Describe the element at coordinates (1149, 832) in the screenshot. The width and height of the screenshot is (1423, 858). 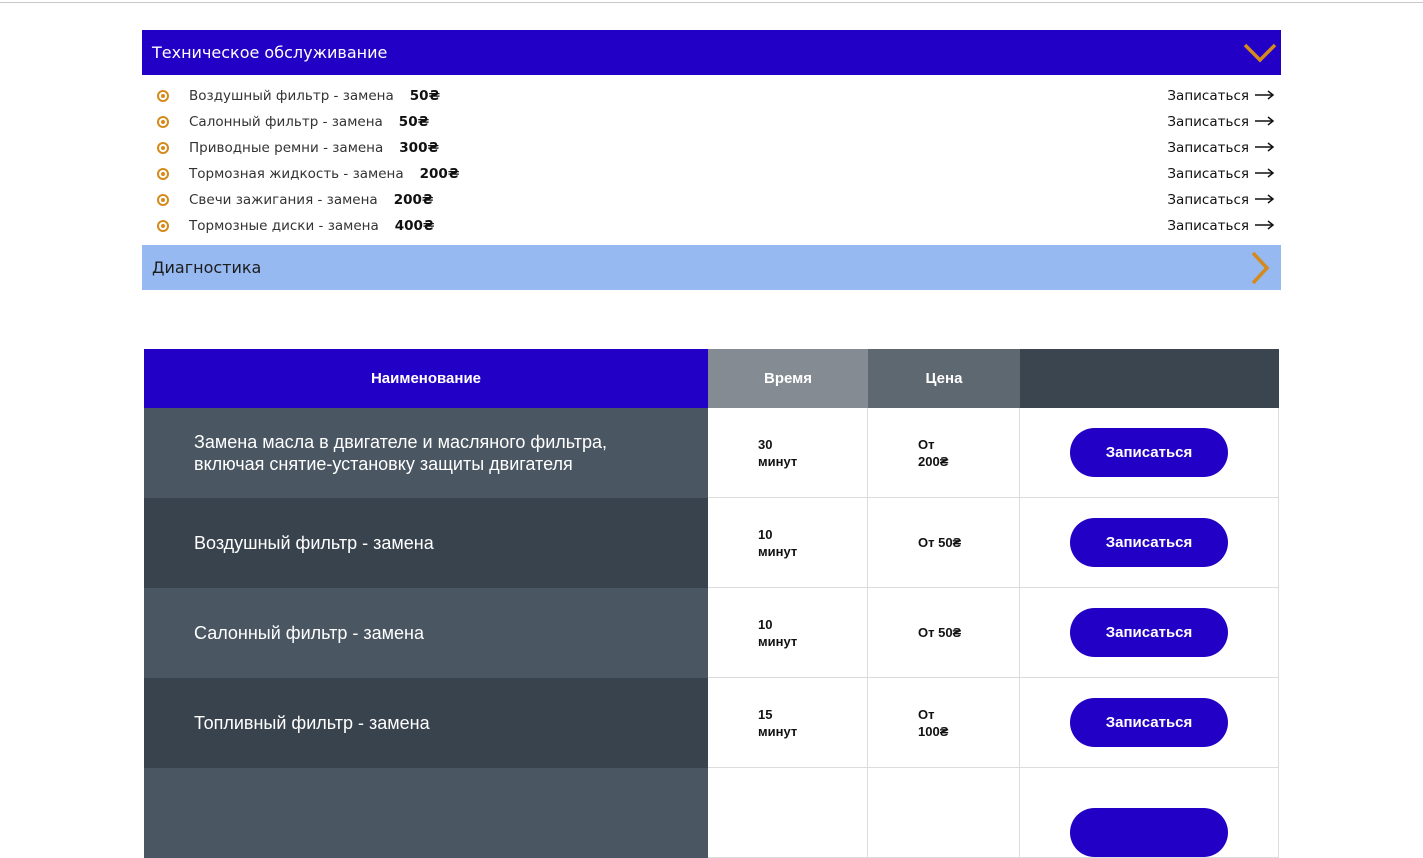
I see `book-button` at that location.